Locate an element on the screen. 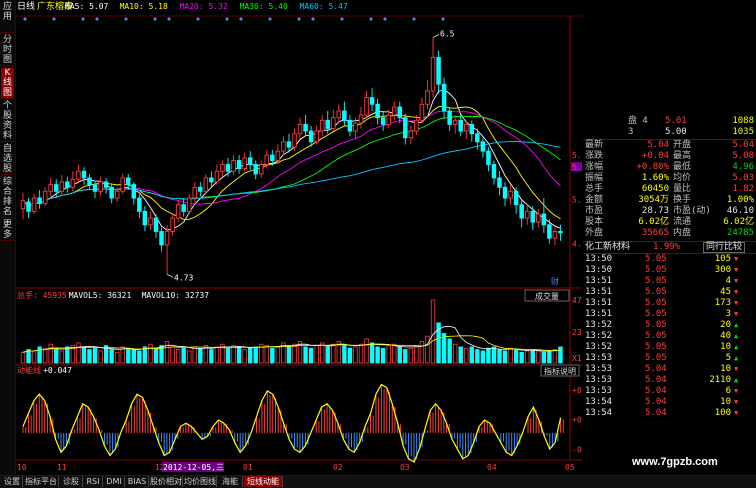 This screenshot has width=756, height=488. date-cursor: 2012-12-05,三 is located at coordinates (193, 467).